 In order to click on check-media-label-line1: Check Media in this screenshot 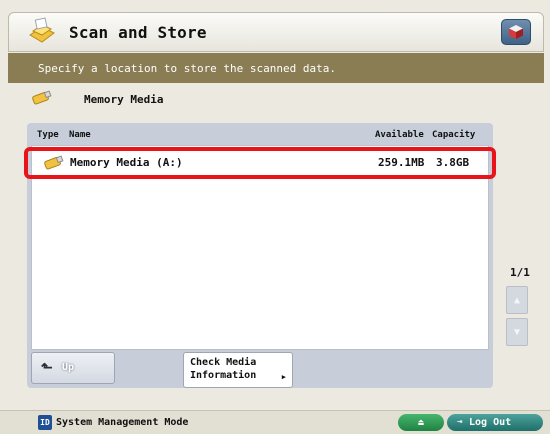, I will do `click(223, 362)`.